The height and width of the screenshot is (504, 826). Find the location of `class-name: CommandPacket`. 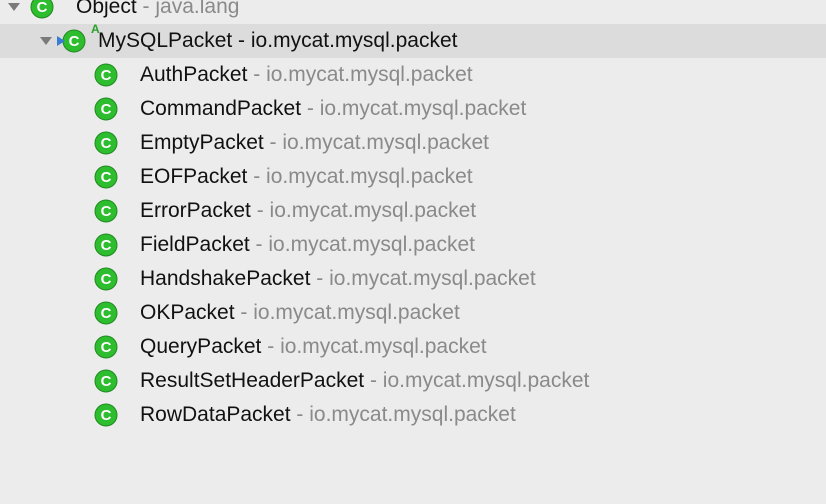

class-name: CommandPacket is located at coordinates (221, 108).